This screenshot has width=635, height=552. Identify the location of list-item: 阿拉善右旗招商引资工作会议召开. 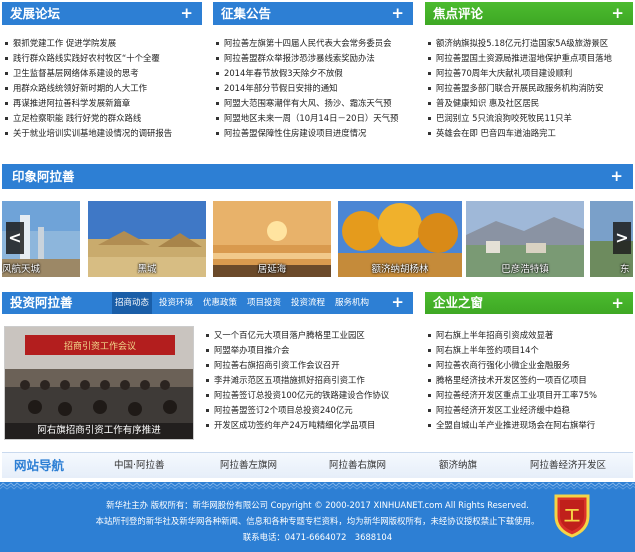
(307, 365).